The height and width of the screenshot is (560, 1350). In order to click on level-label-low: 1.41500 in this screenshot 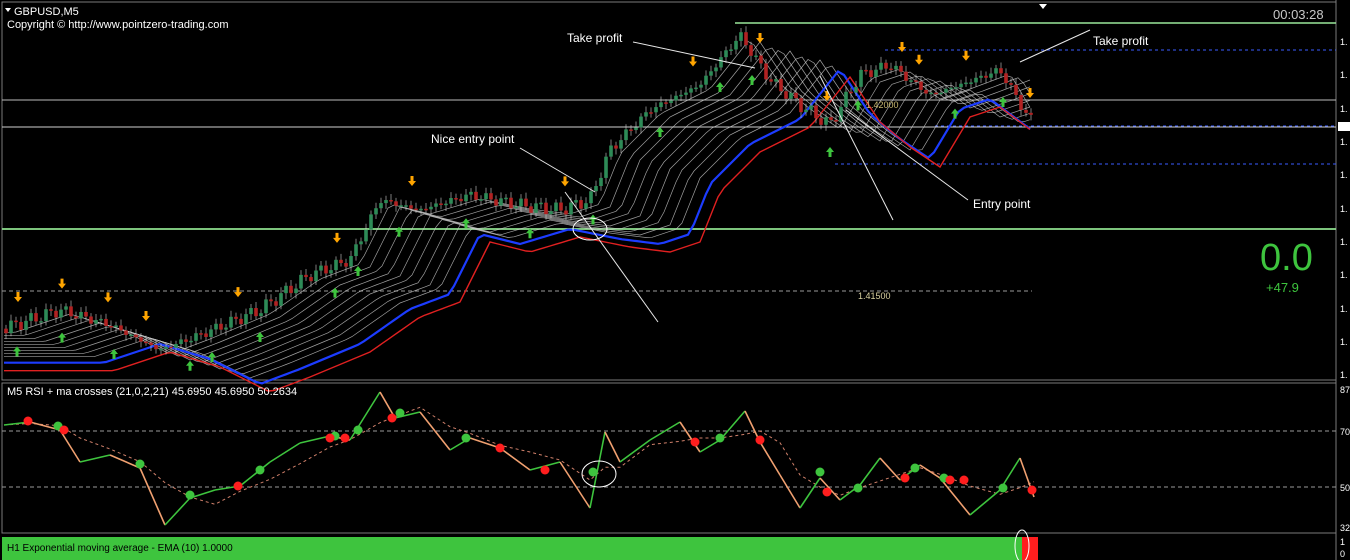, I will do `click(874, 296)`.